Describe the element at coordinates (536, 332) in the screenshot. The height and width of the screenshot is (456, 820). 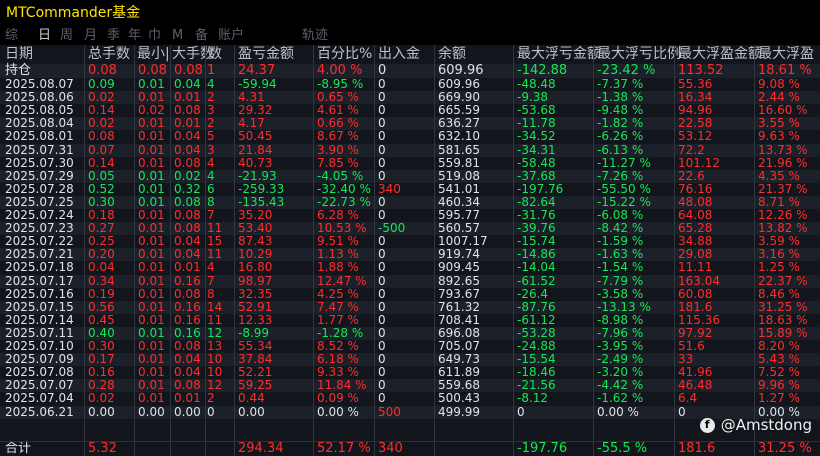
I see `cell-maxdd: -53.28` at that location.